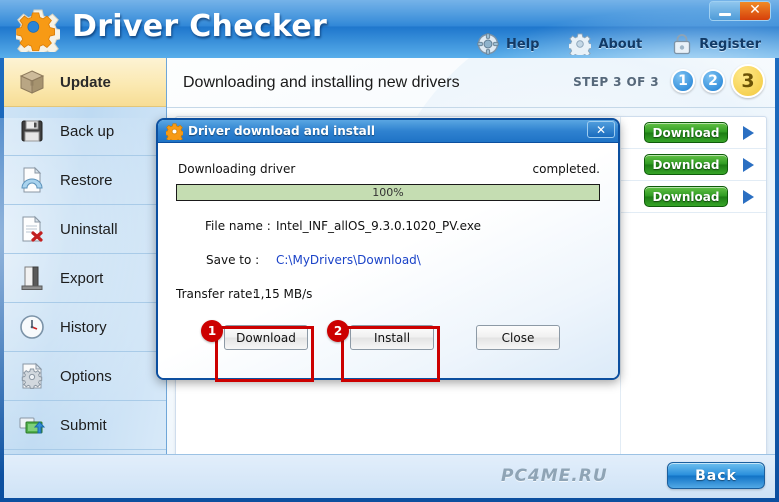 The image size is (779, 502). Describe the element at coordinates (238, 226) in the screenshot. I see `file-name-label: File name :` at that location.